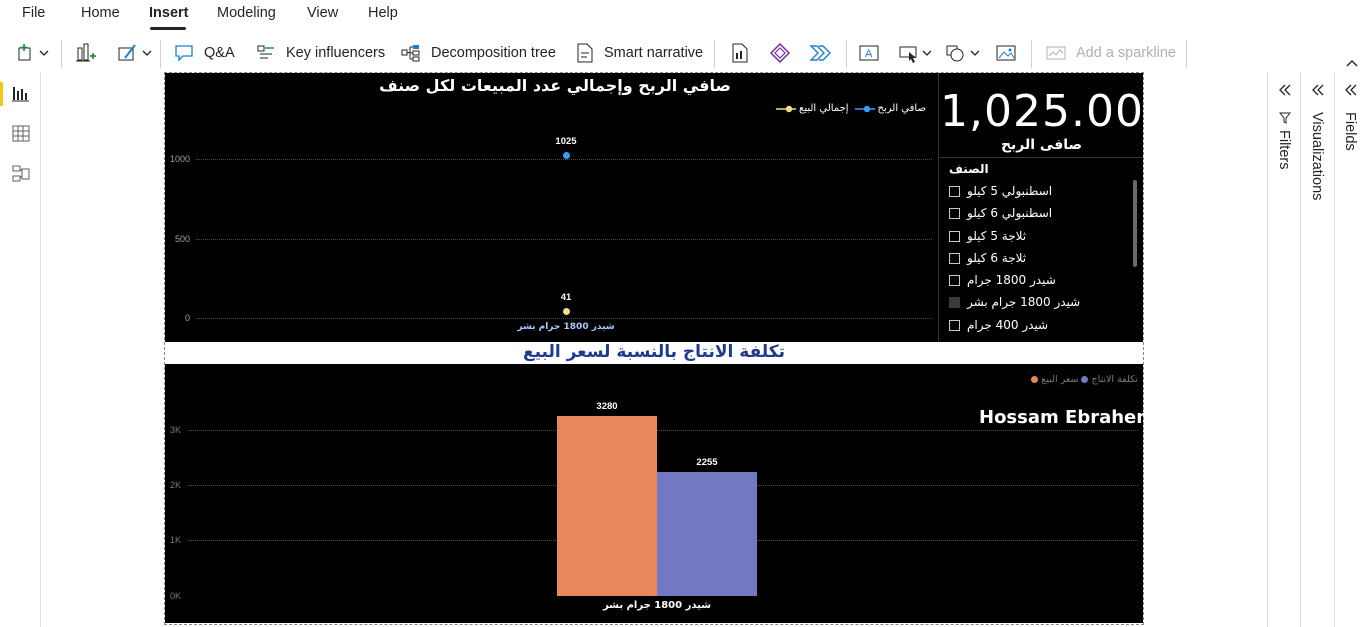 The height and width of the screenshot is (627, 1366). I want to click on paginated-report-button, so click(740, 53).